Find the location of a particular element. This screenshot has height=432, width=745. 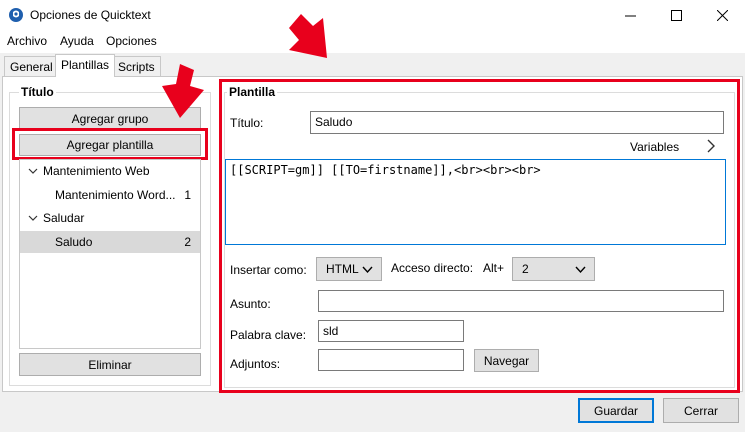

title-group-label: Título is located at coordinates (37, 92).